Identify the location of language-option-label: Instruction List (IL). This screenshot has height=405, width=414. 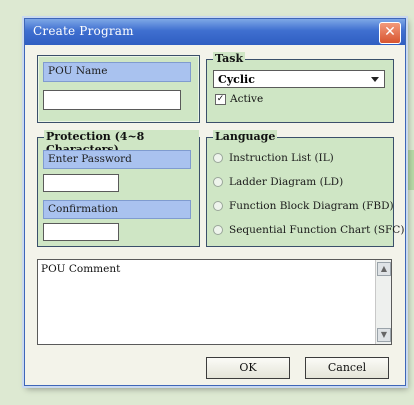
(281, 158).